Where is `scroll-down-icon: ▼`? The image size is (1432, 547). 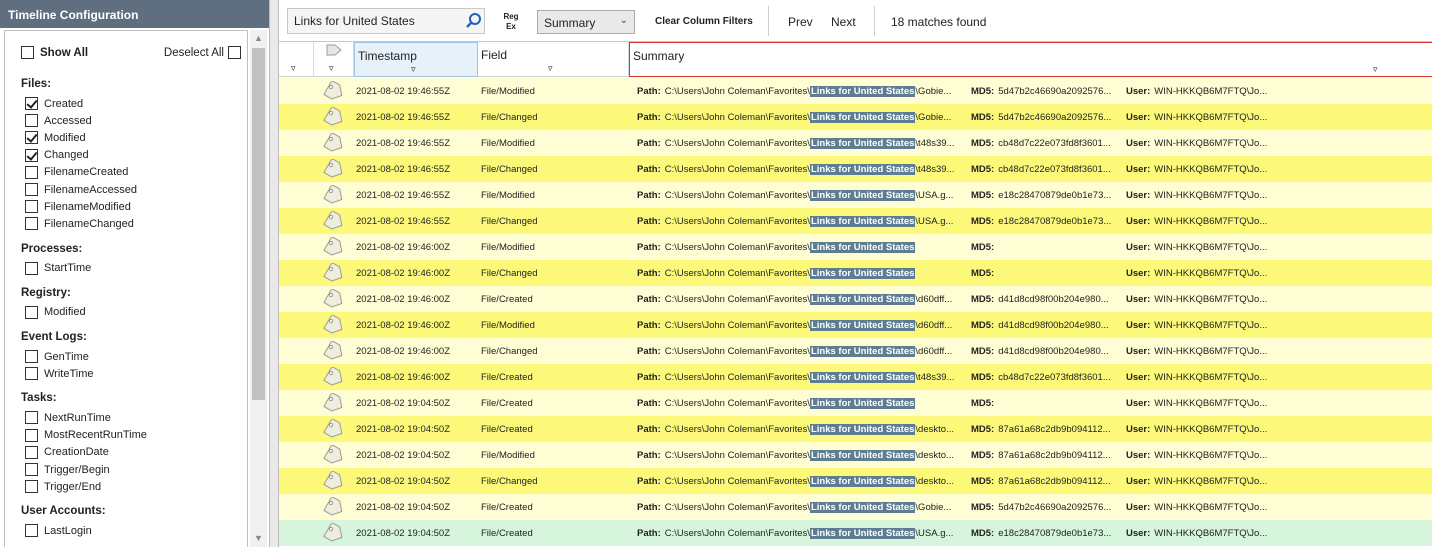 scroll-down-icon: ▼ is located at coordinates (258, 538).